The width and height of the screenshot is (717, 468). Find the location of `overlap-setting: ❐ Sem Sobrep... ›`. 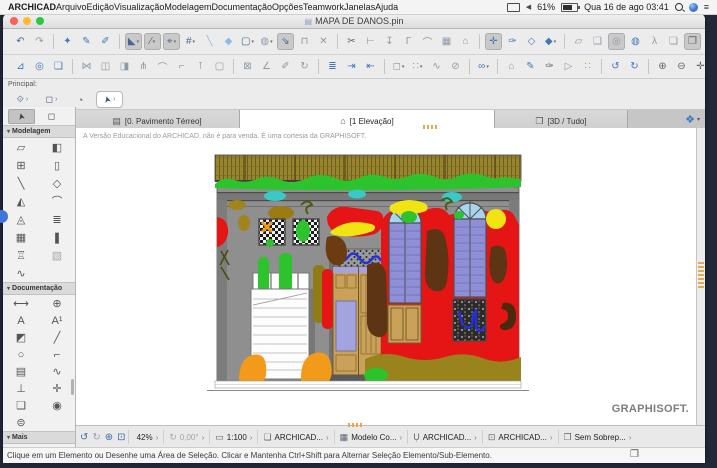

overlap-setting: ❐ Sem Sobrep... › is located at coordinates (597, 437).